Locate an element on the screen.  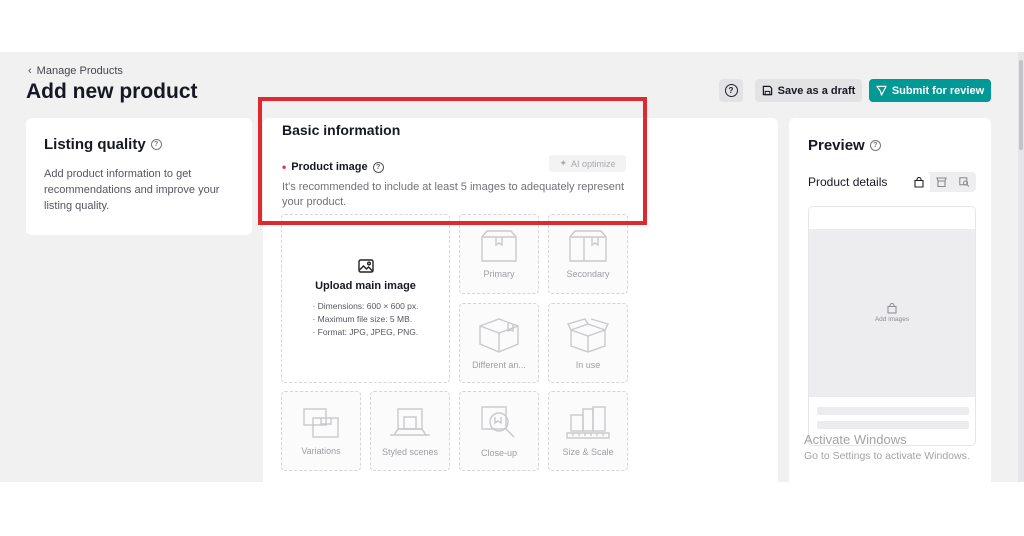
slot-in-use: In use is located at coordinates (588, 343).